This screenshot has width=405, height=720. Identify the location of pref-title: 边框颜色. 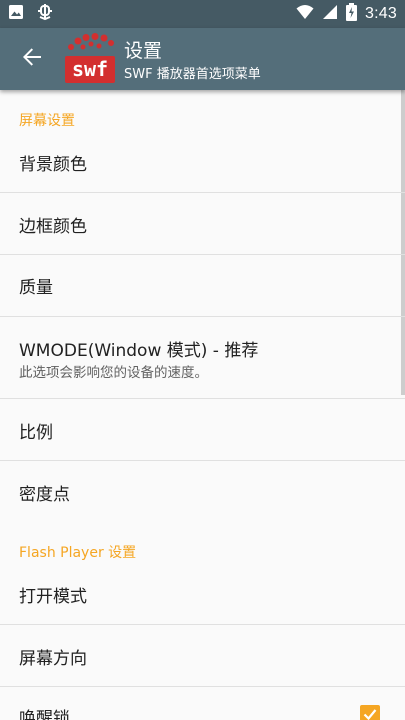
(53, 227).